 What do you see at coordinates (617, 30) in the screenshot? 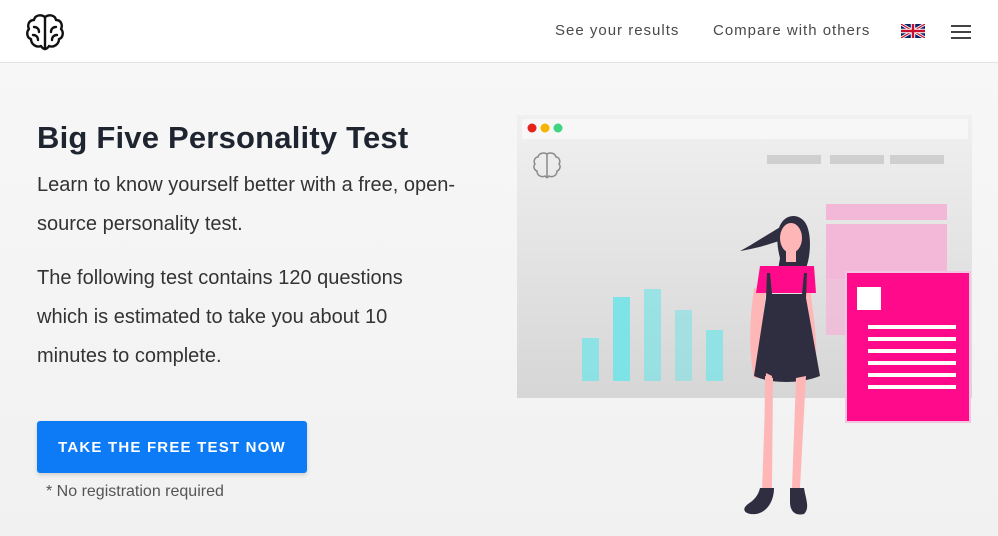
I see `see-results-link: See your results` at bounding box center [617, 30].